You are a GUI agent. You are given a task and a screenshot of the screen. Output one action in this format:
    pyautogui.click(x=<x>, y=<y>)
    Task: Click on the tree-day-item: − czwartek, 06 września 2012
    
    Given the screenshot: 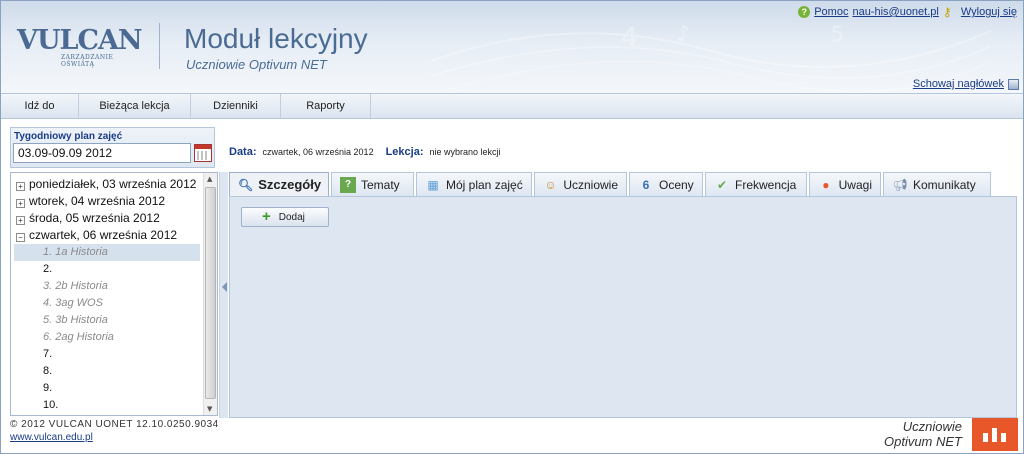 What is the action you would take?
    pyautogui.click(x=94, y=235)
    